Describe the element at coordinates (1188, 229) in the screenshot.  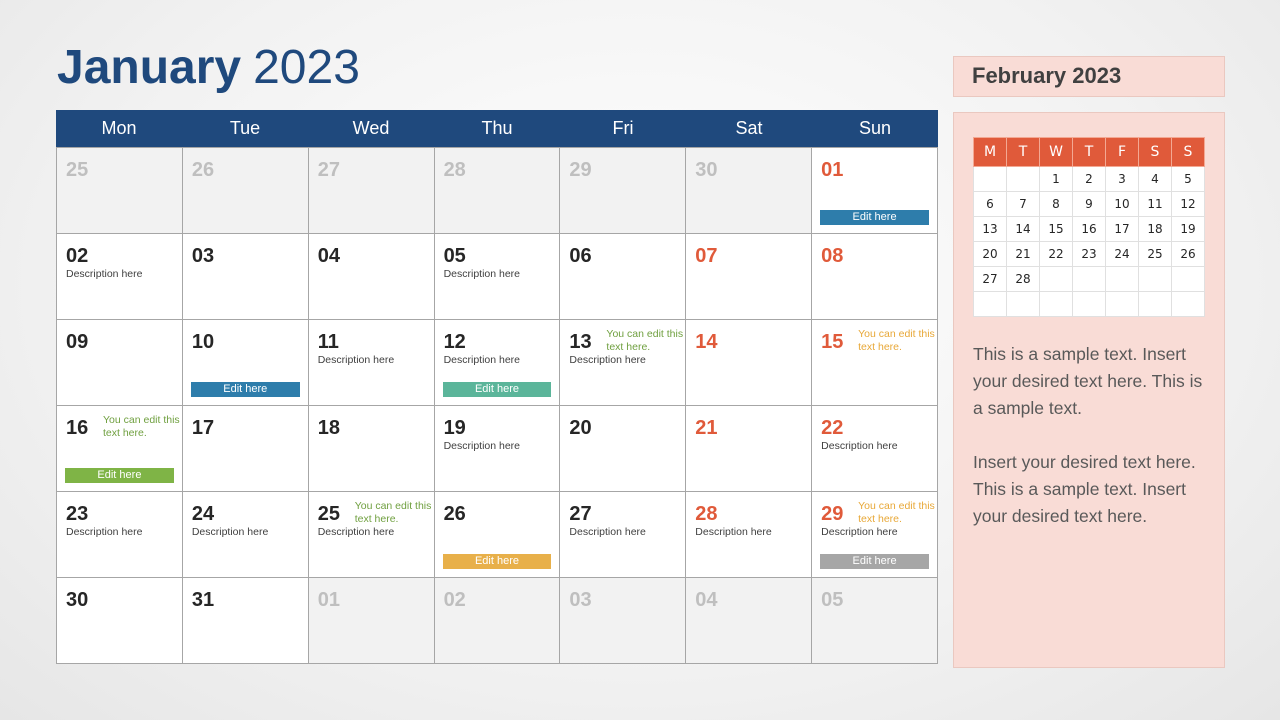
I see `mini-day: 19` at that location.